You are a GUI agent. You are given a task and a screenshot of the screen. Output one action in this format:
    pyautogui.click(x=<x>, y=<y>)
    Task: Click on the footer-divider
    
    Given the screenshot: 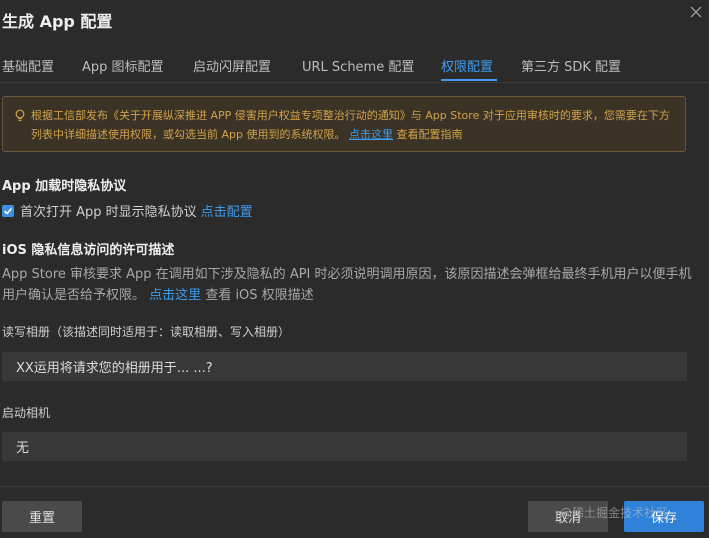 What is the action you would take?
    pyautogui.click(x=354, y=486)
    